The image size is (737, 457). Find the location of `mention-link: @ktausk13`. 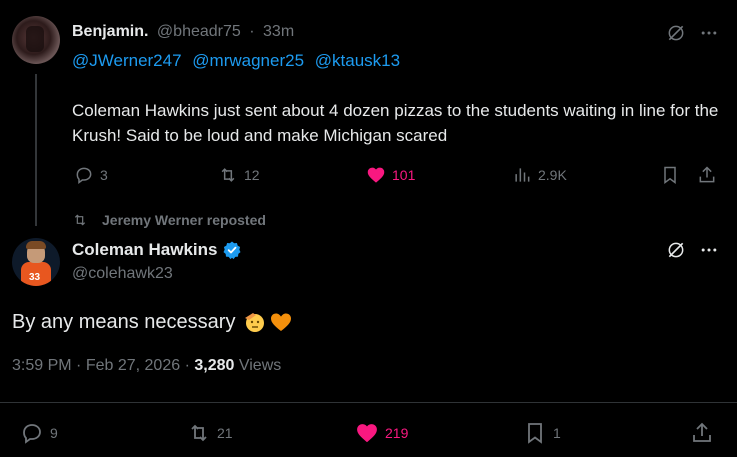

mention-link: @ktausk13 is located at coordinates (357, 60).